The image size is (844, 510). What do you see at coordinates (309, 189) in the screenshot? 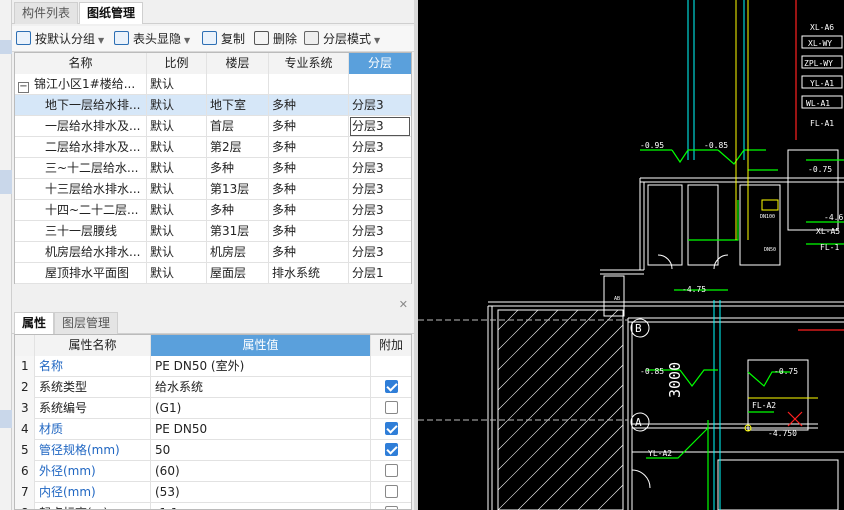
I see `drawing-system: 多种` at bounding box center [309, 189].